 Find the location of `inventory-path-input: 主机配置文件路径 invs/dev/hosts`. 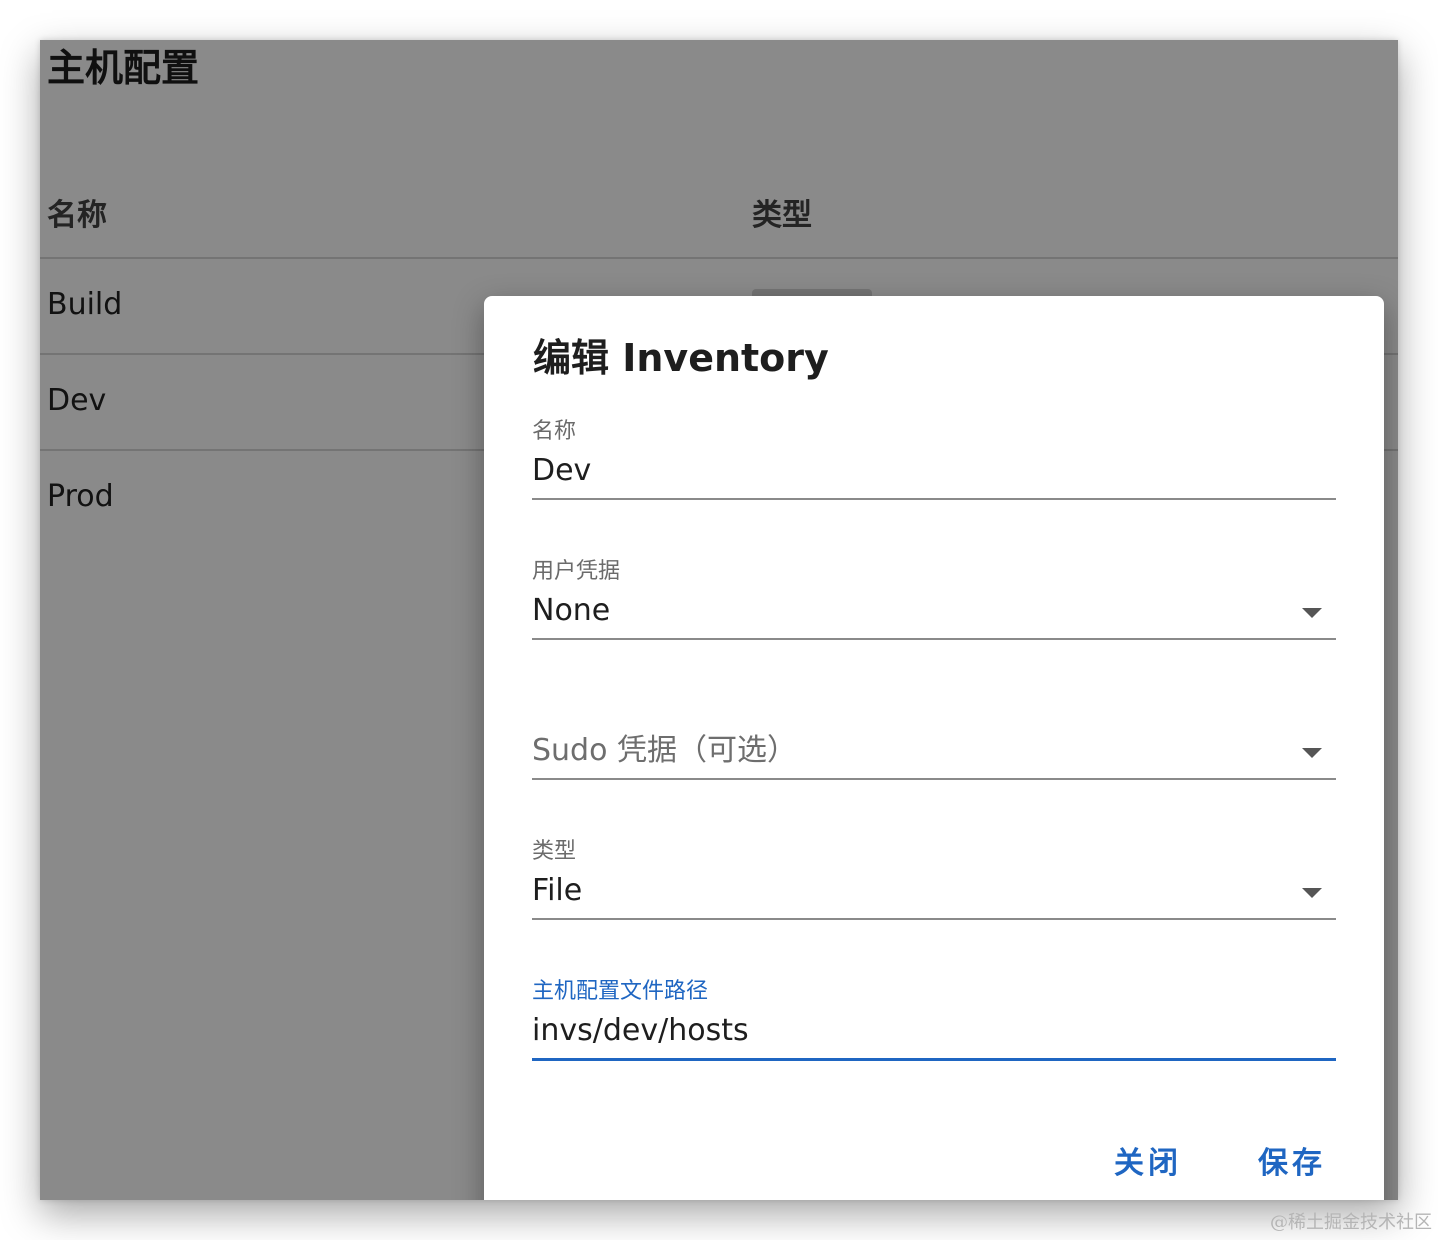

inventory-path-input: 主机配置文件路径 invs/dev/hosts is located at coordinates (934, 1019).